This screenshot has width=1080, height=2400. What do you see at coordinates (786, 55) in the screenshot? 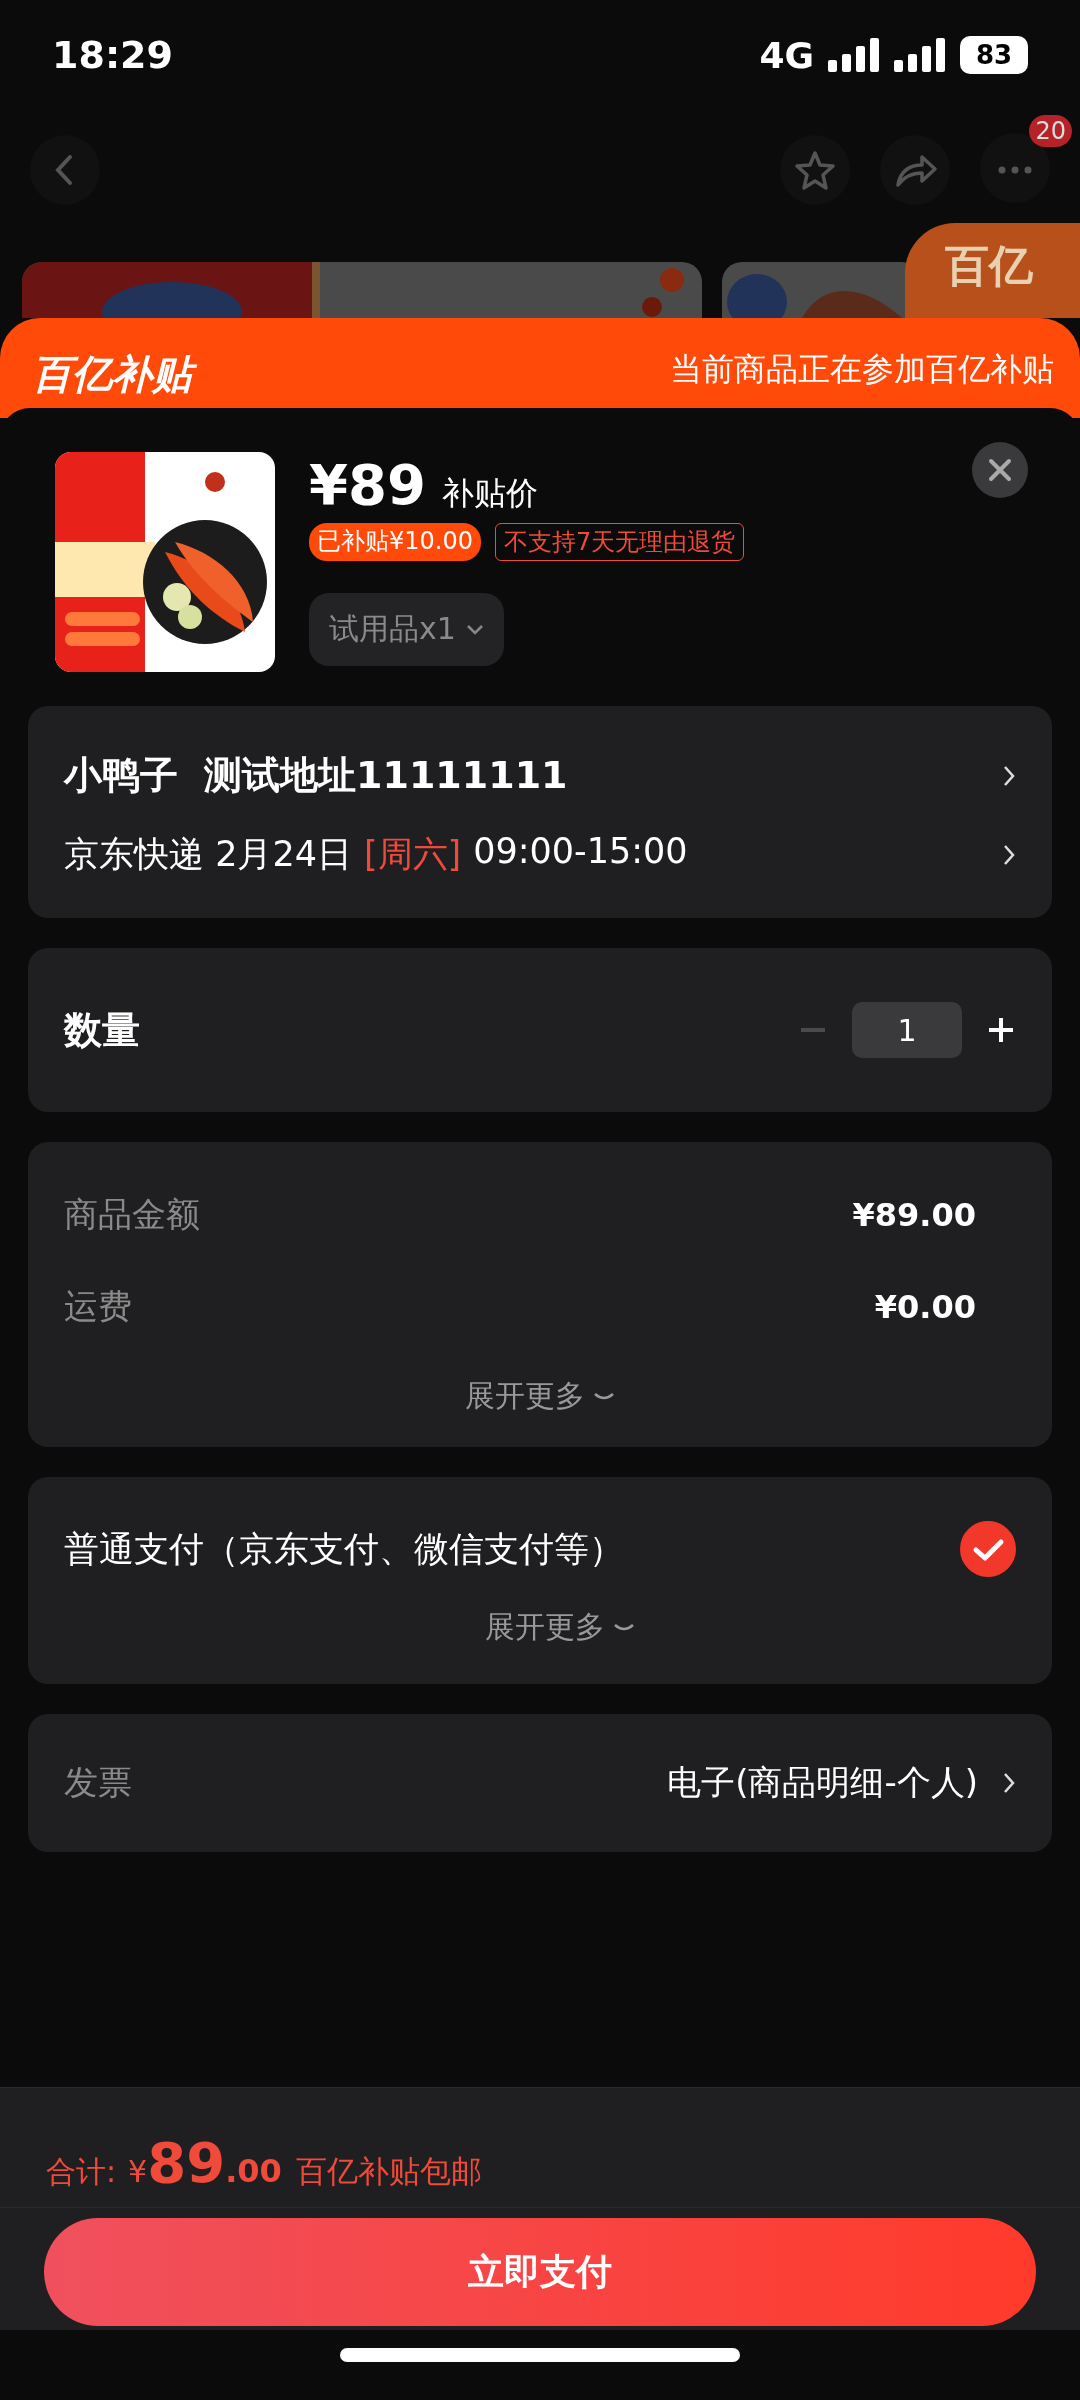
I see `network-type: 4G` at bounding box center [786, 55].